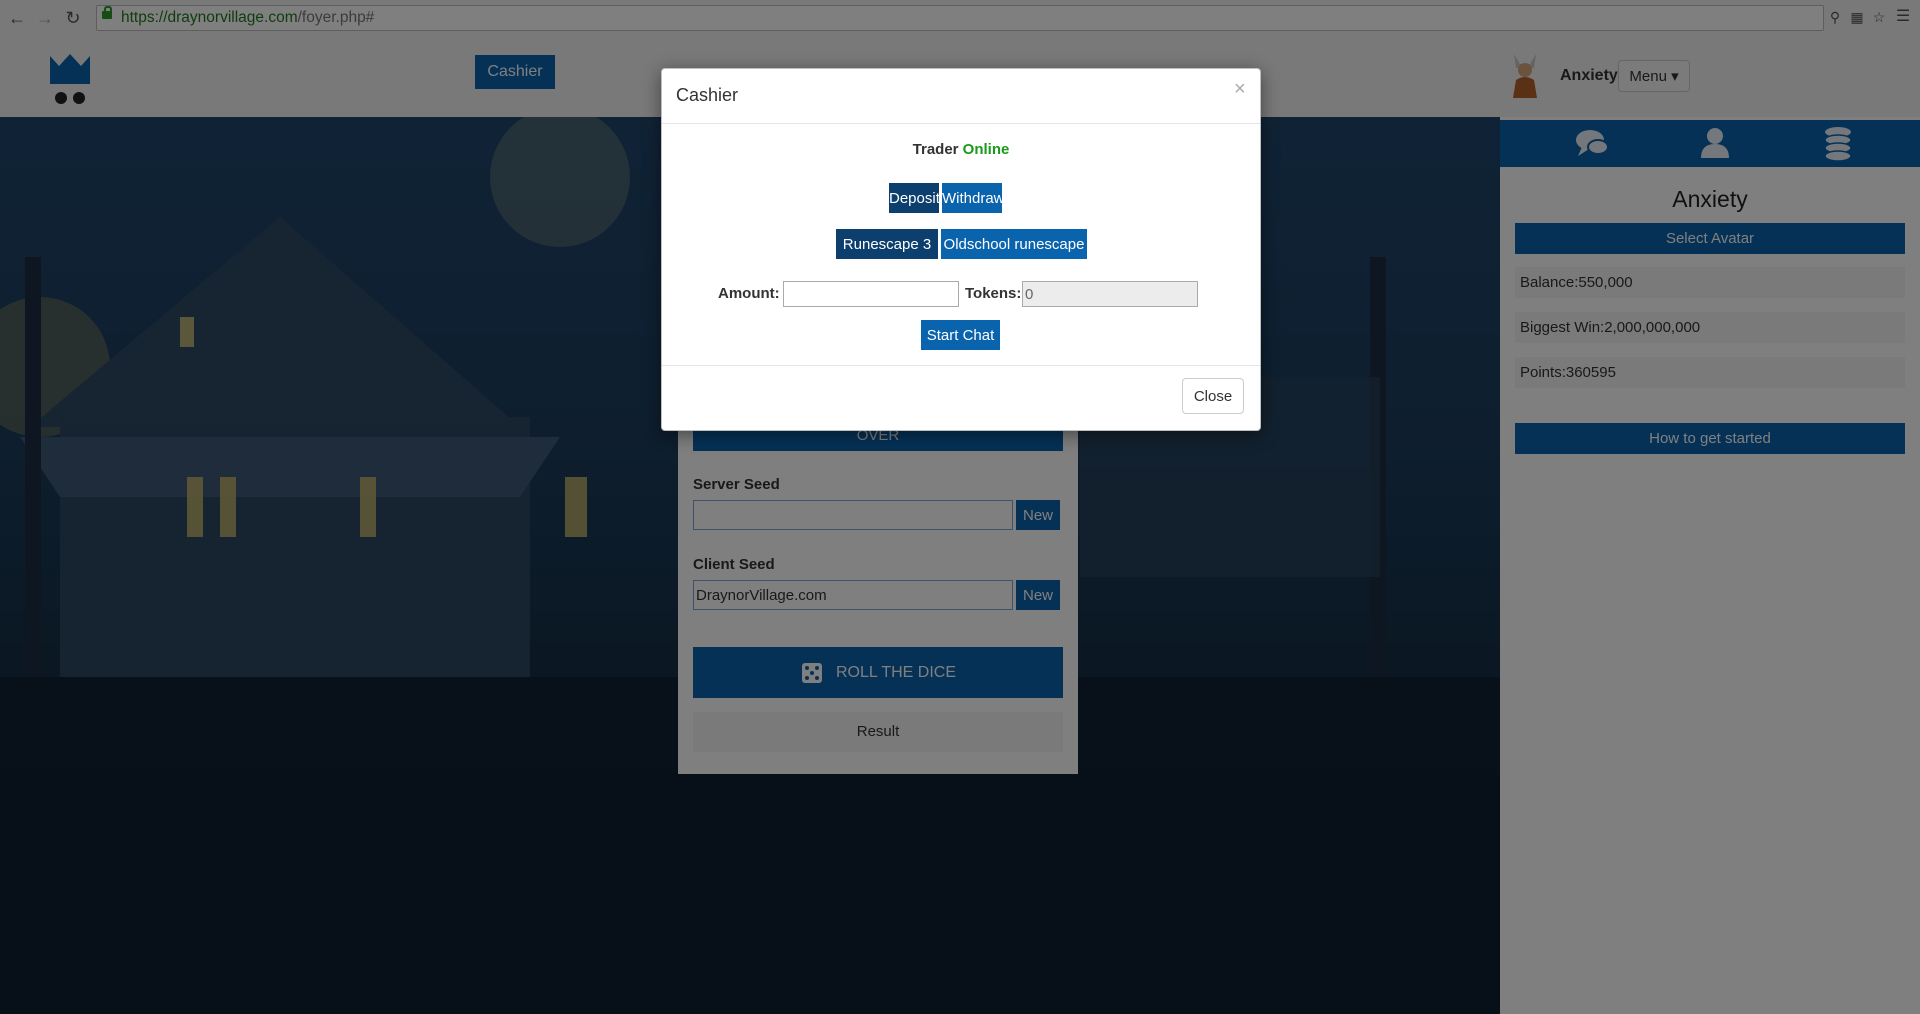 This screenshot has height=1014, width=1920. Describe the element at coordinates (1240, 89) in the screenshot. I see `close-icon: ×` at that location.